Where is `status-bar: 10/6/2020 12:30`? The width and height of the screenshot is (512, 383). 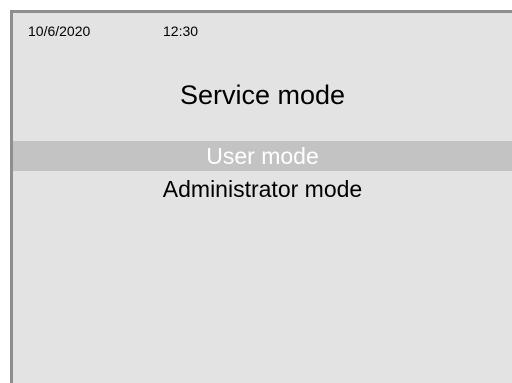
status-bar: 10/6/2020 12:30 is located at coordinates (262, 31).